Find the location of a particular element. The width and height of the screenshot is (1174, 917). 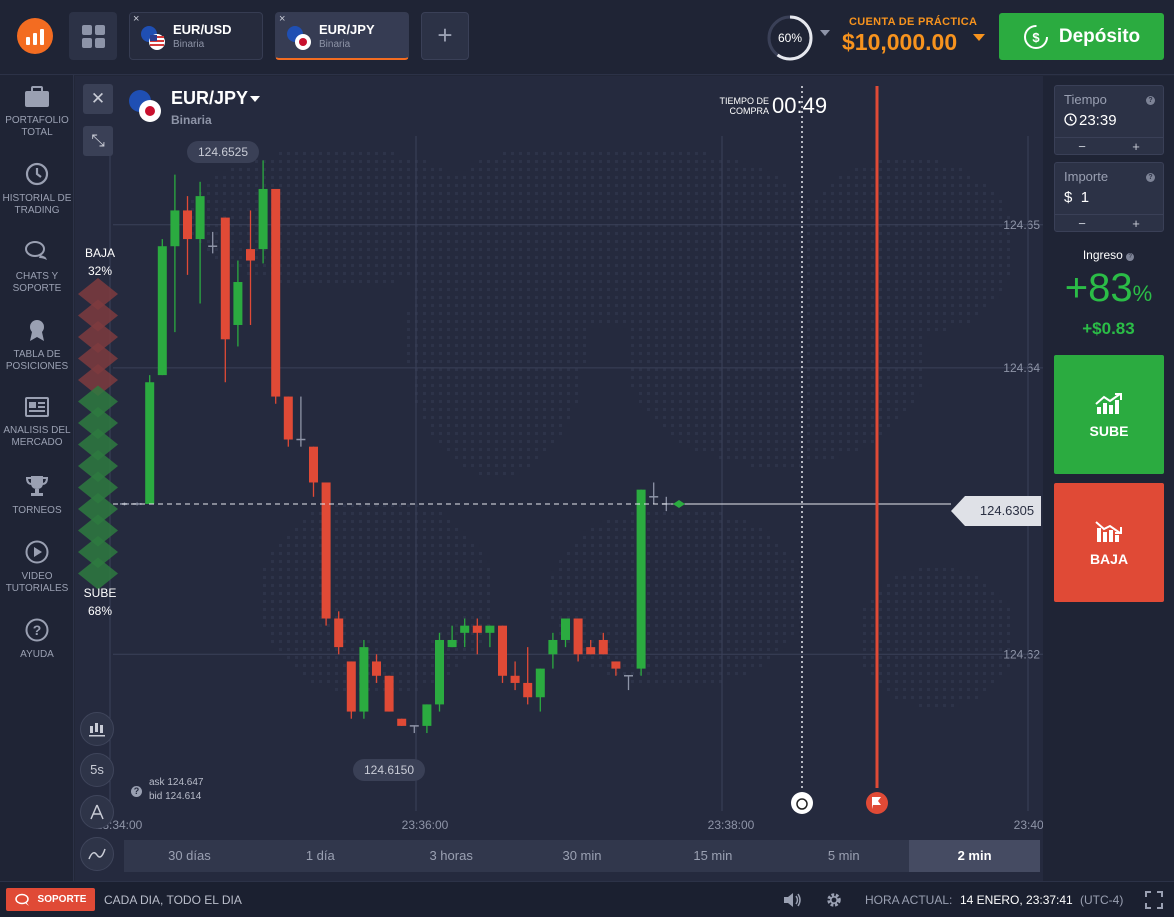

volume-icon is located at coordinates (792, 900).